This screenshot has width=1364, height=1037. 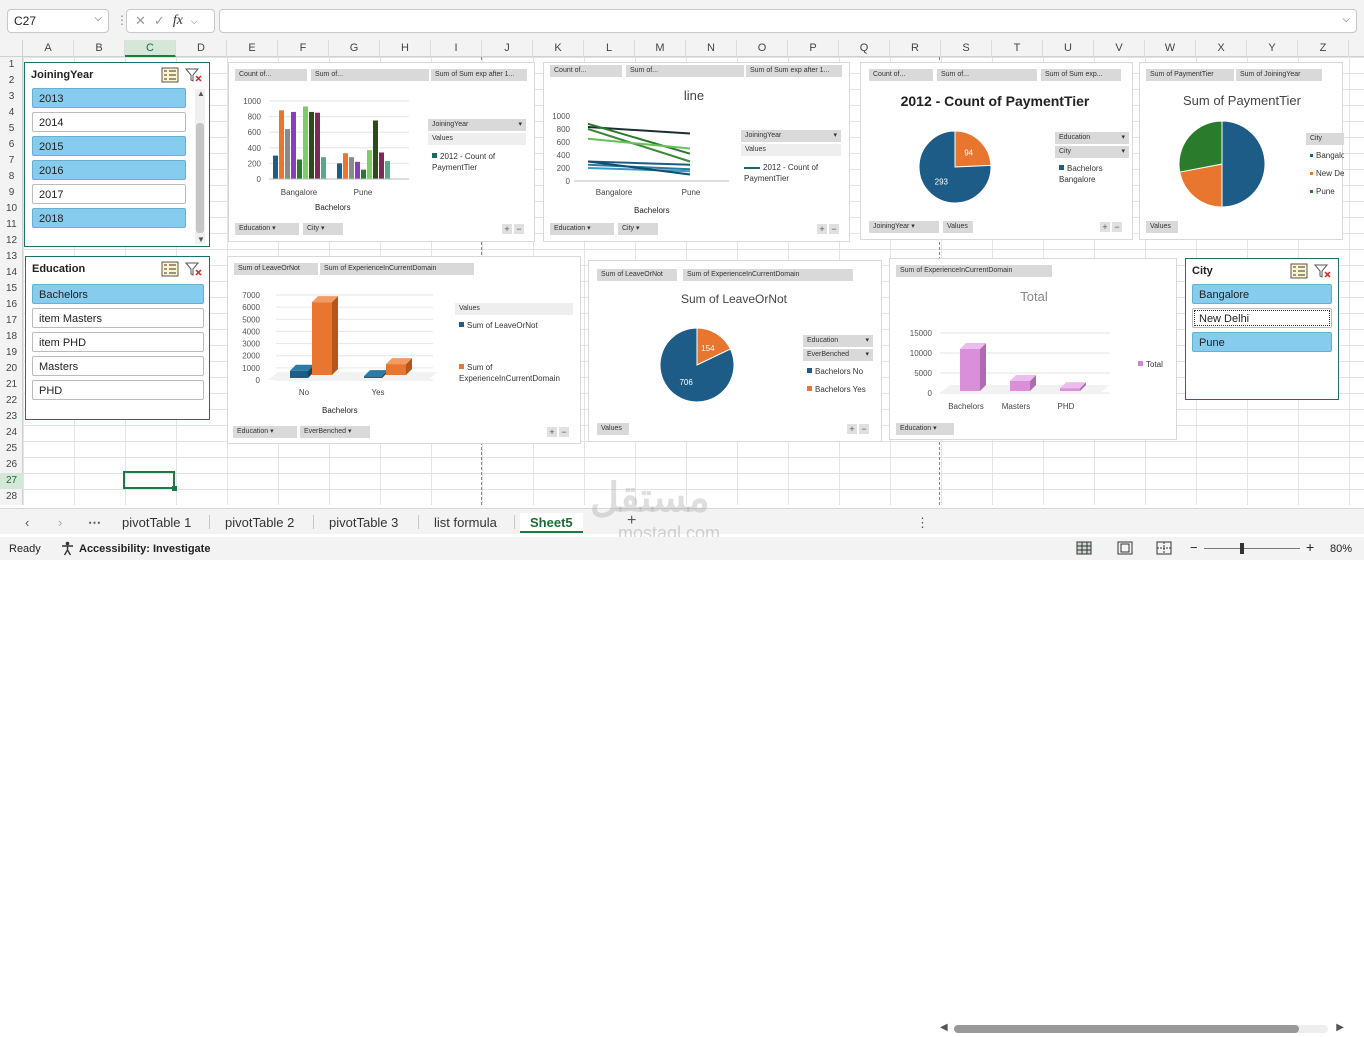 What do you see at coordinates (1119, 48) in the screenshot?
I see `column-header: V` at bounding box center [1119, 48].